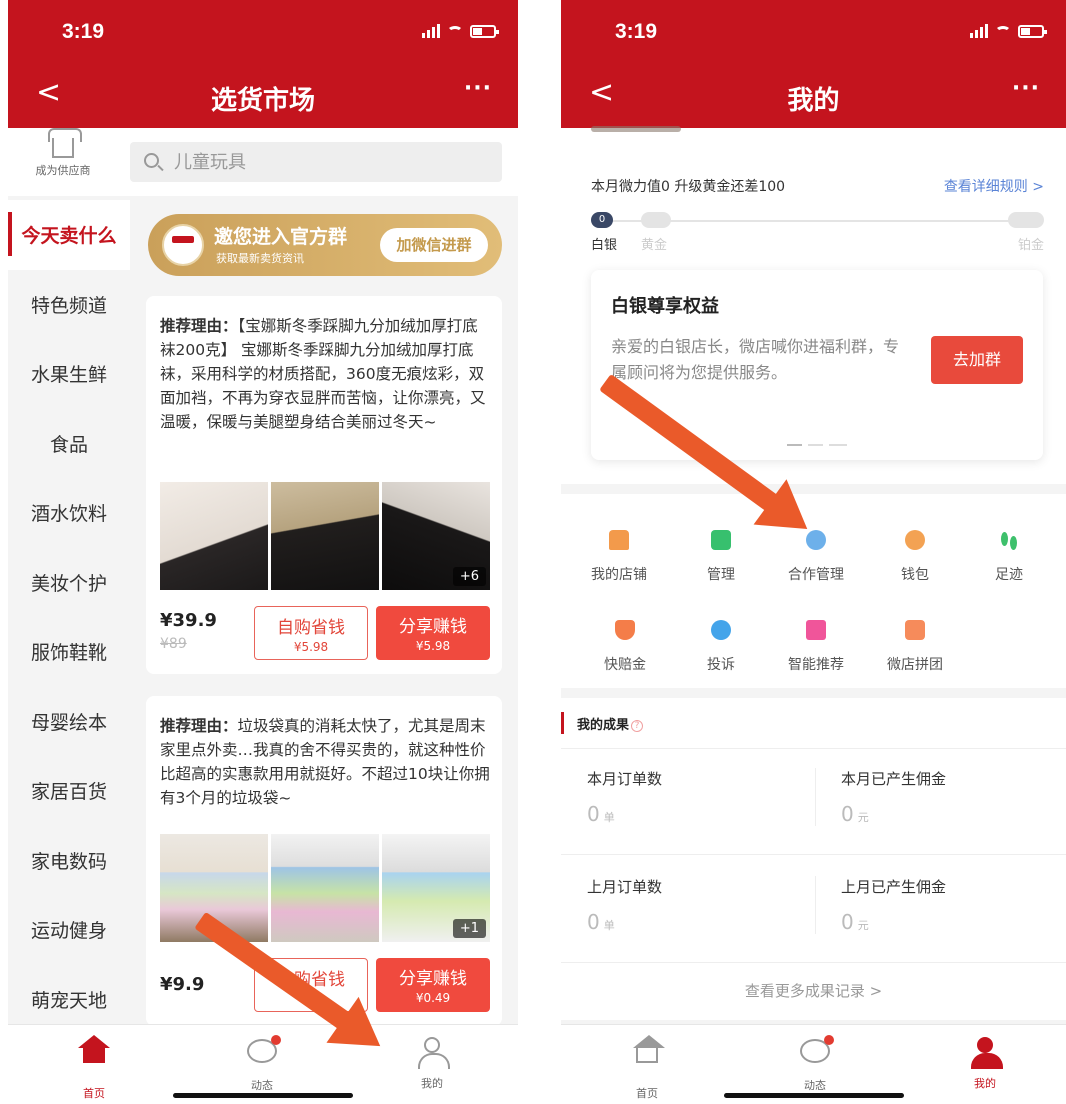 The height and width of the screenshot is (1104, 1066). I want to click on menu-label: 合作管理, so click(816, 575).